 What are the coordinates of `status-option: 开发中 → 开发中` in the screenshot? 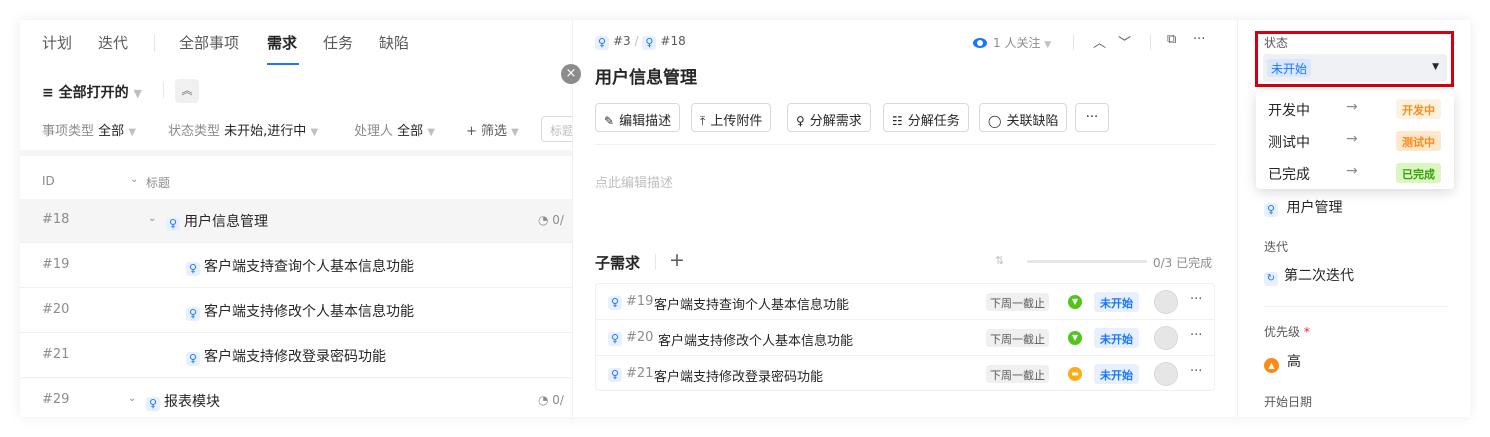 It's located at (1355, 109).